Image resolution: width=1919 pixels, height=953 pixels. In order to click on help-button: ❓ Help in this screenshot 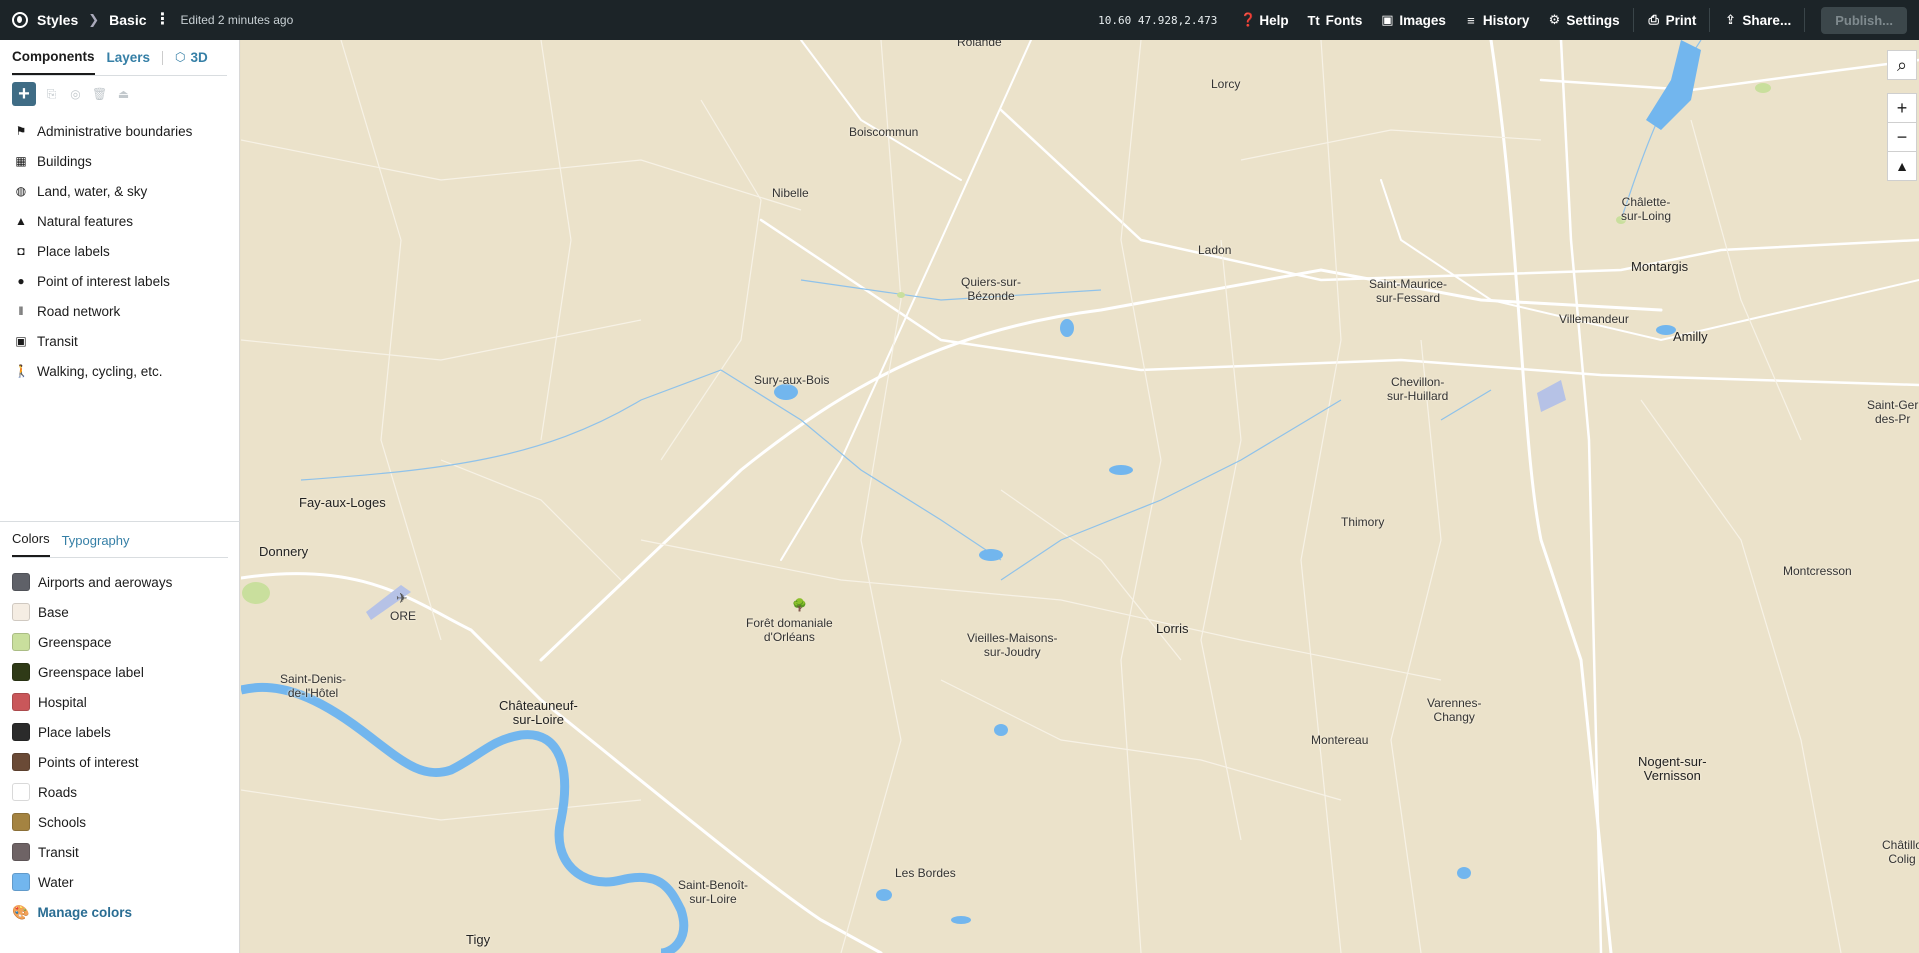, I will do `click(1264, 20)`.